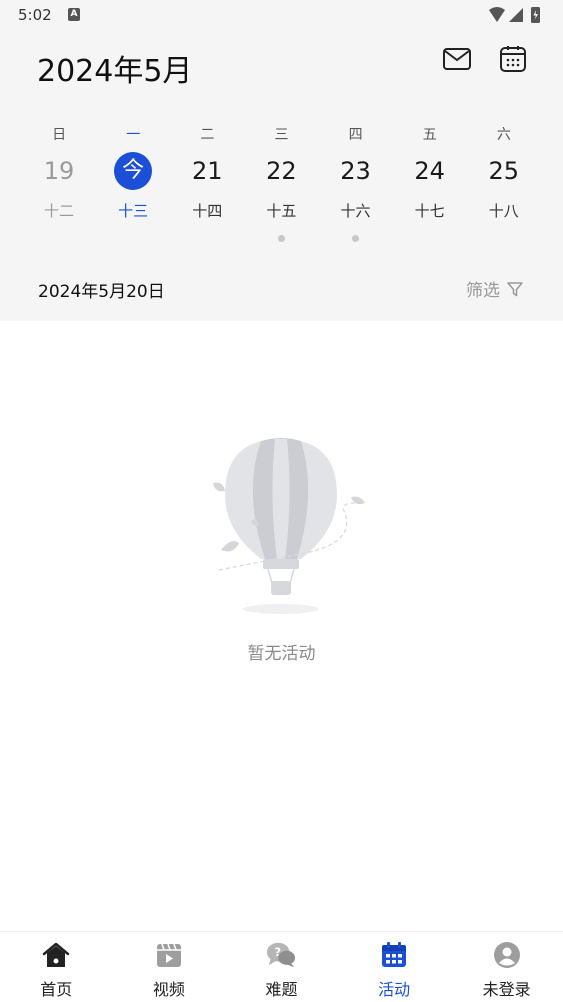 This screenshot has height=1002, width=563. Describe the element at coordinates (133, 171) in the screenshot. I see `today-badge: 今` at that location.